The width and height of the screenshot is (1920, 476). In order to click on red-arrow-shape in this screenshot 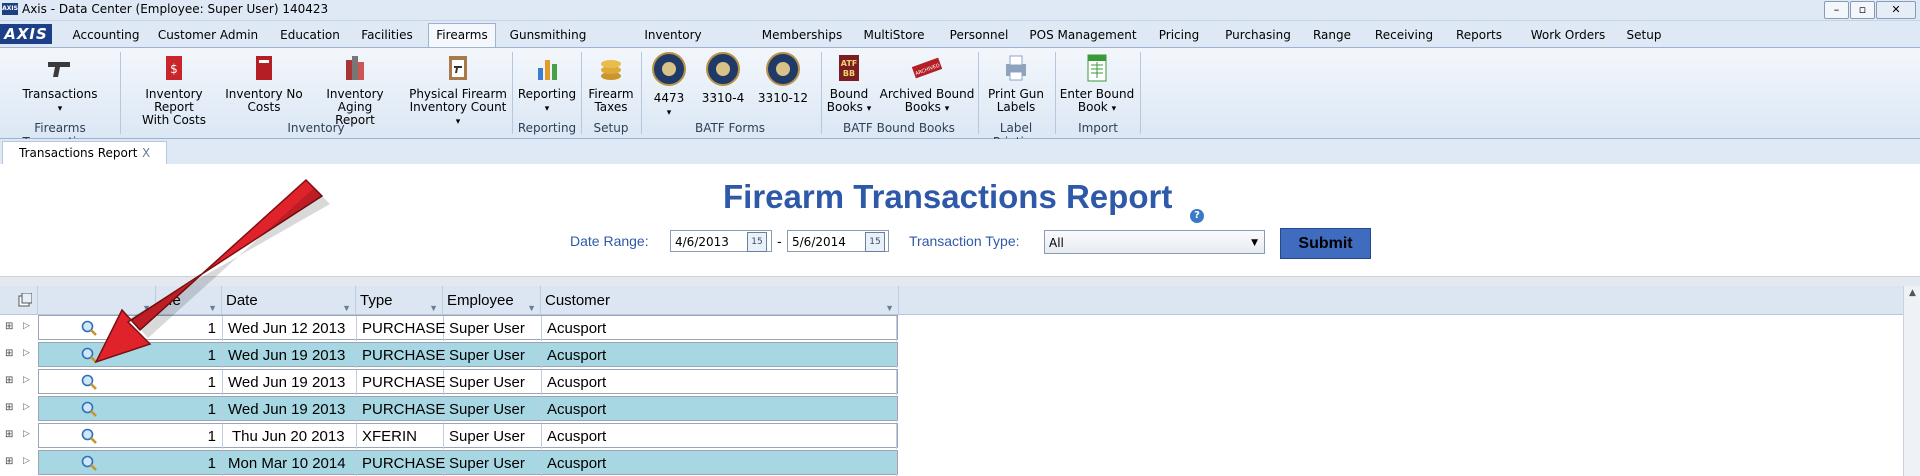, I will do `click(209, 271)`.